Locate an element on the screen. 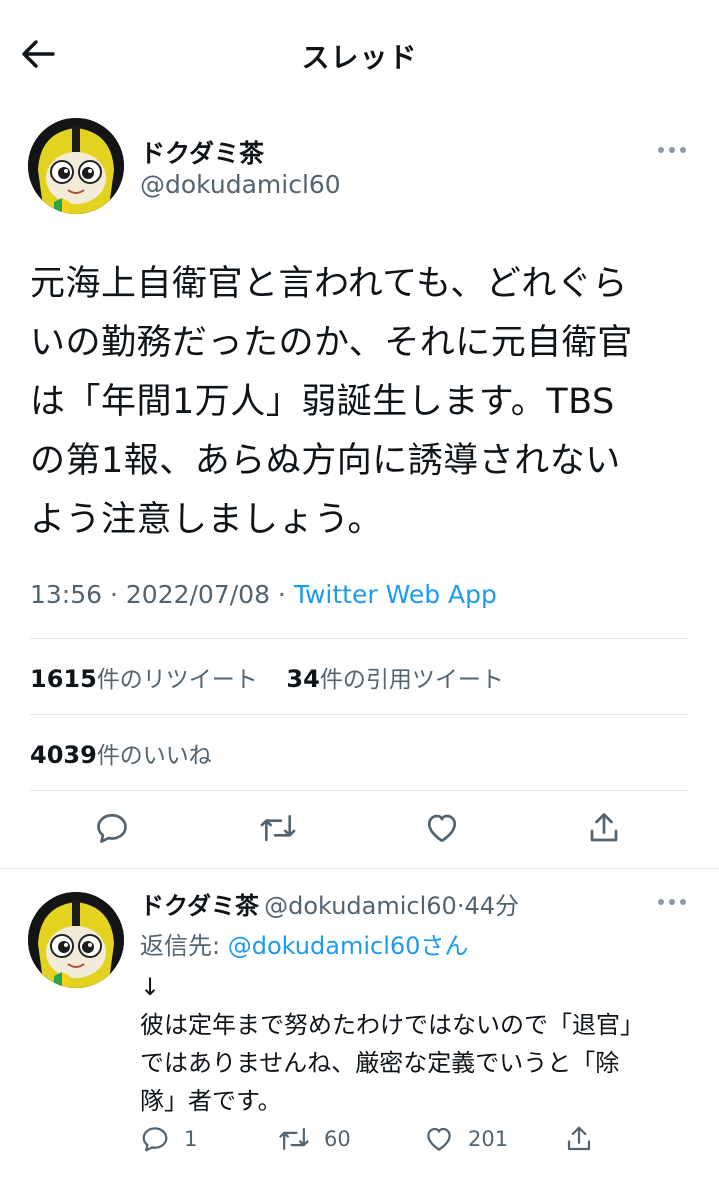 The width and height of the screenshot is (719, 1200). reply-share-button is located at coordinates (579, 1139).